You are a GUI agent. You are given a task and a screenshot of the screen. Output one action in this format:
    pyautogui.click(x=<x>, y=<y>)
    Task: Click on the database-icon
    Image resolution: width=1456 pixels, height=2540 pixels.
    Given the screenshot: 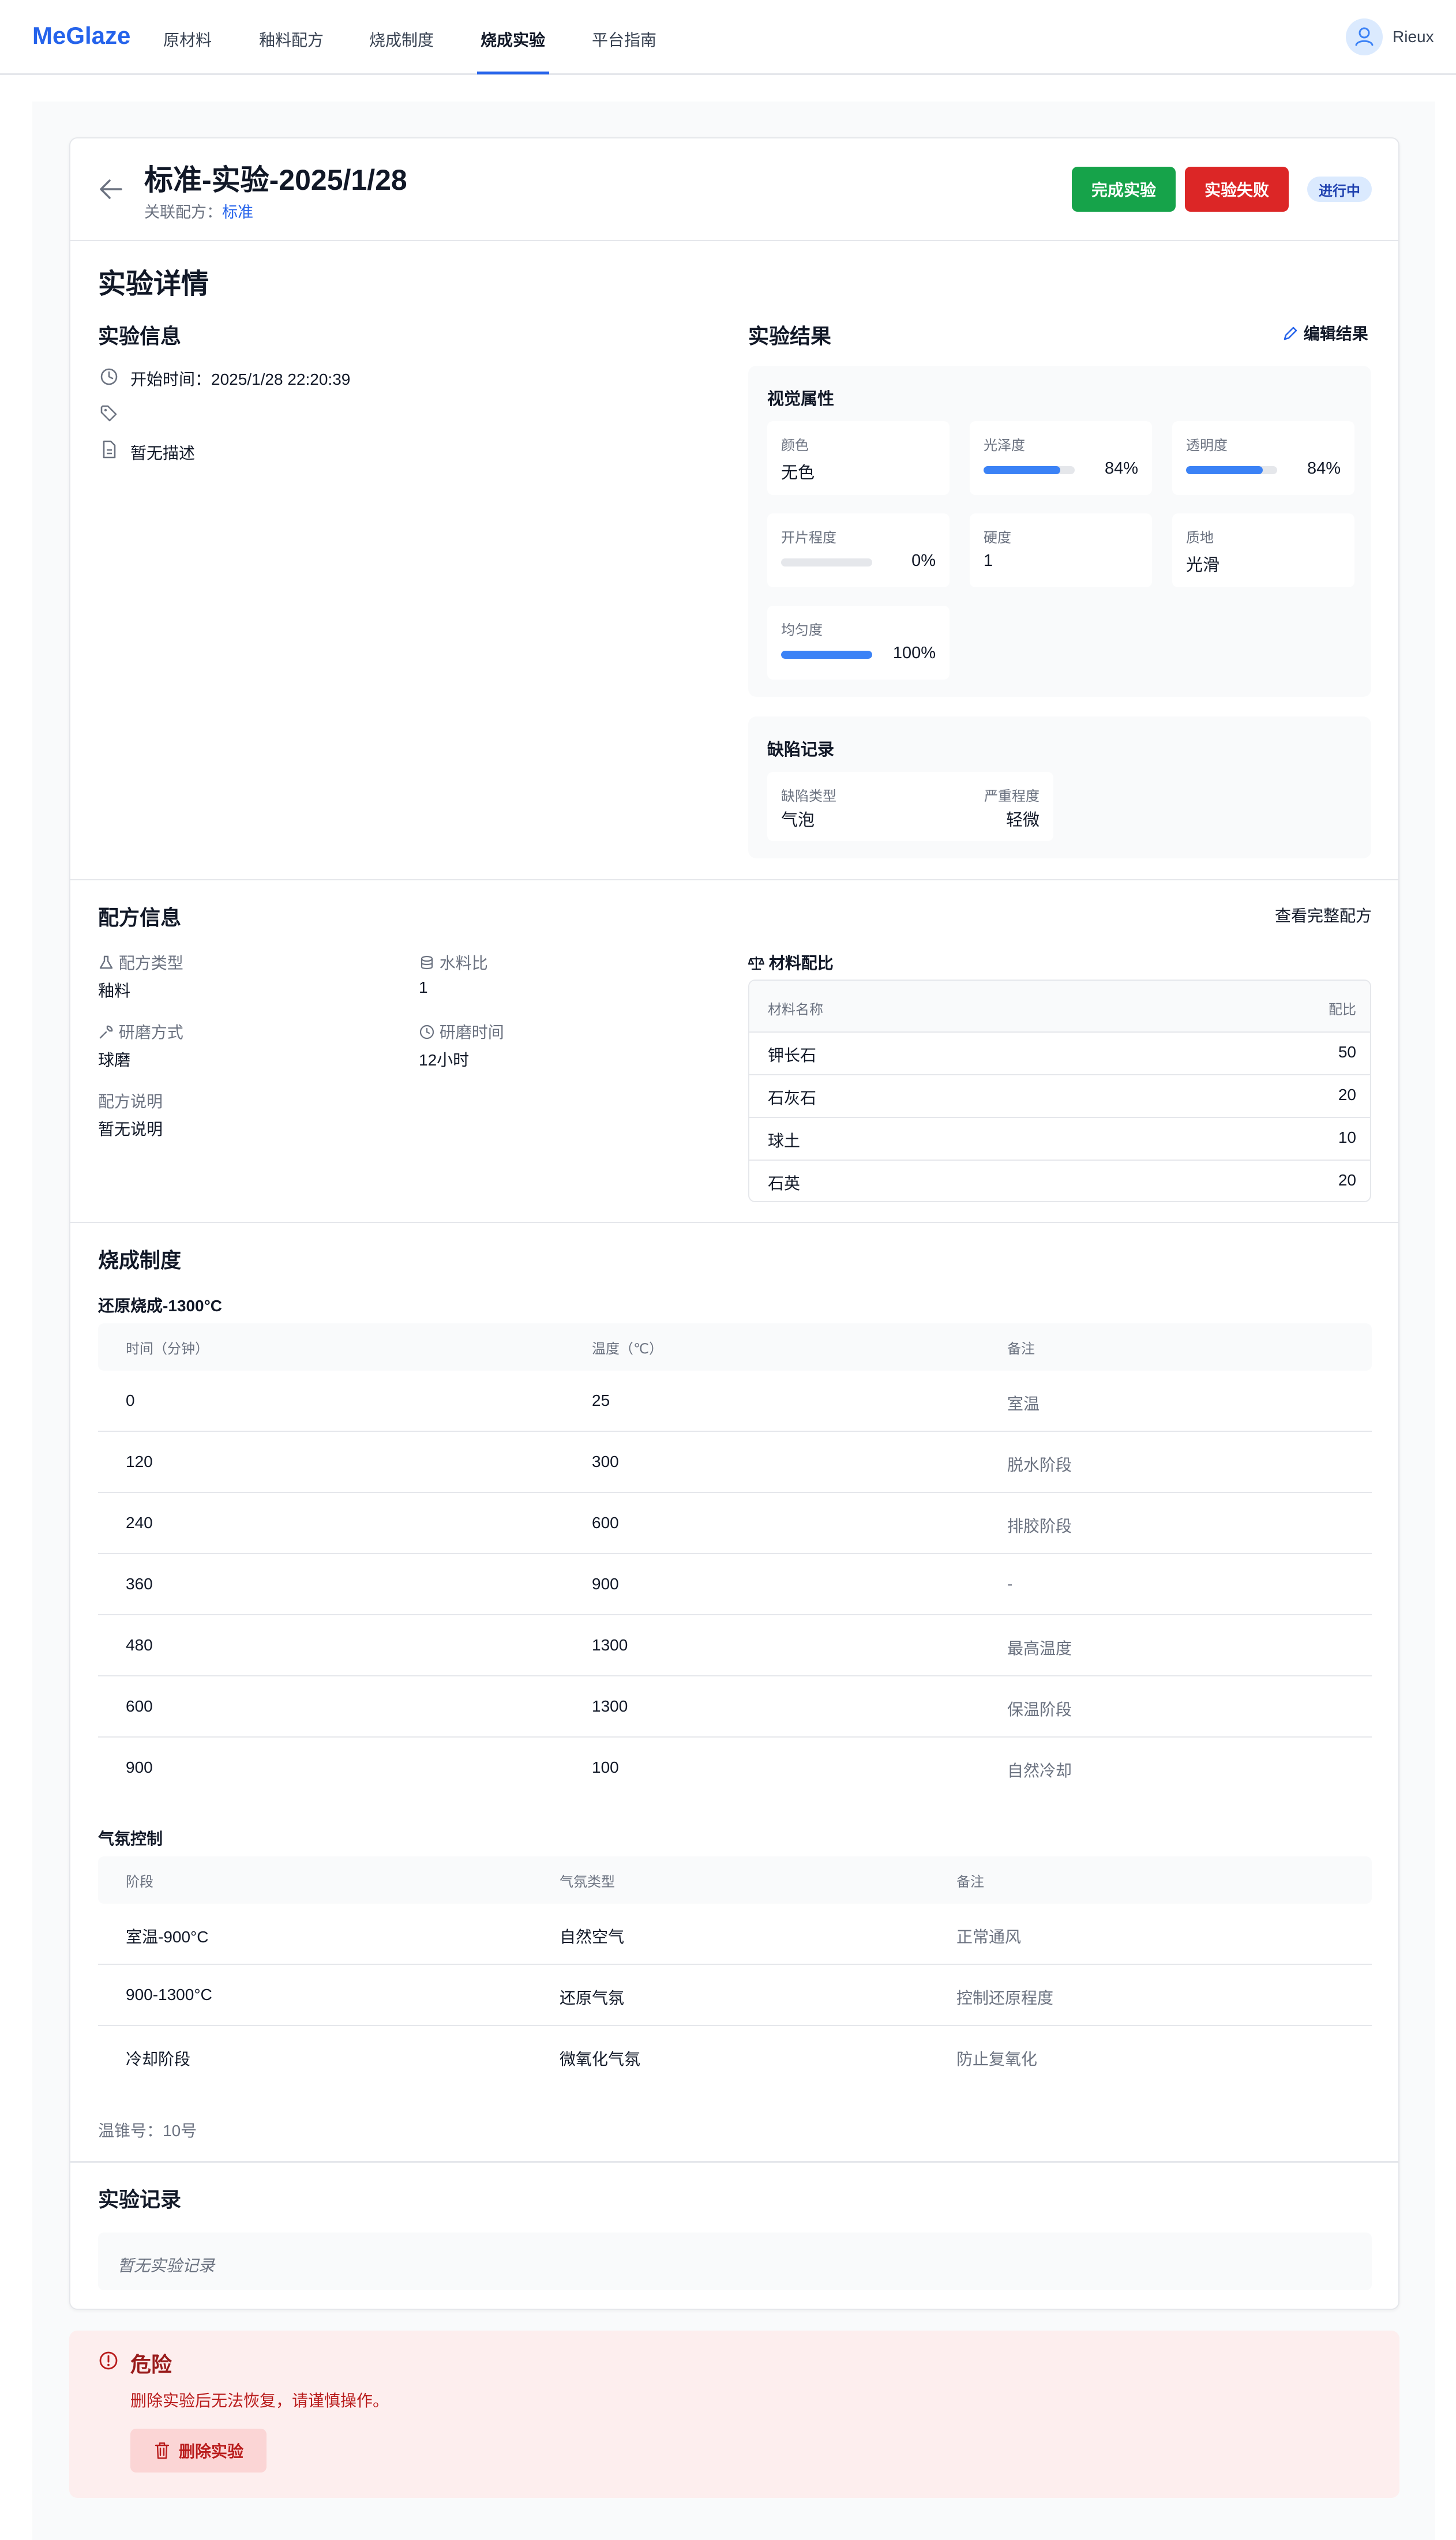 What is the action you would take?
    pyautogui.click(x=427, y=962)
    